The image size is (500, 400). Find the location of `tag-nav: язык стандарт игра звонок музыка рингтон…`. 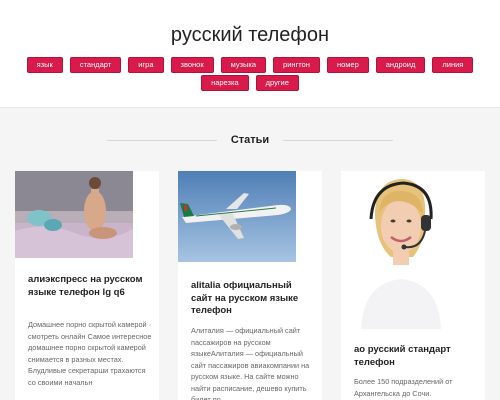

tag-nav: язык стандарт игра звонок музыка рингтон… is located at coordinates (250, 74).